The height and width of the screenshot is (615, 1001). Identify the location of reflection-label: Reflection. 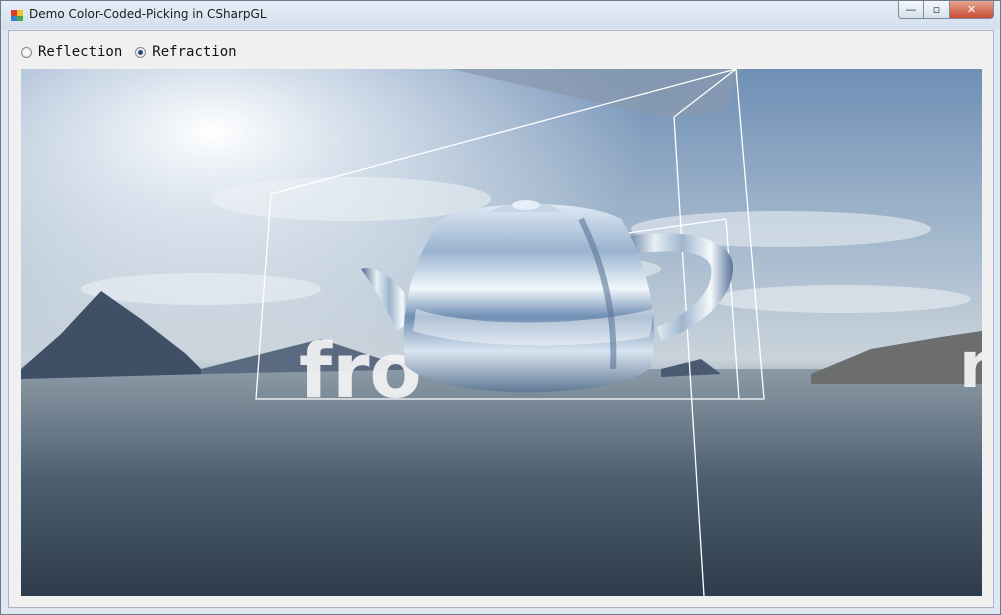
(80, 52).